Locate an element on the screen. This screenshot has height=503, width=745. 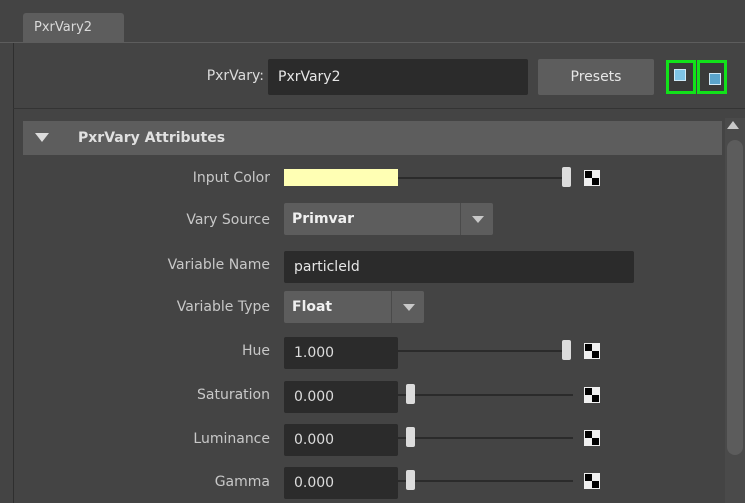
luminance-slider-thumb is located at coordinates (410, 437).